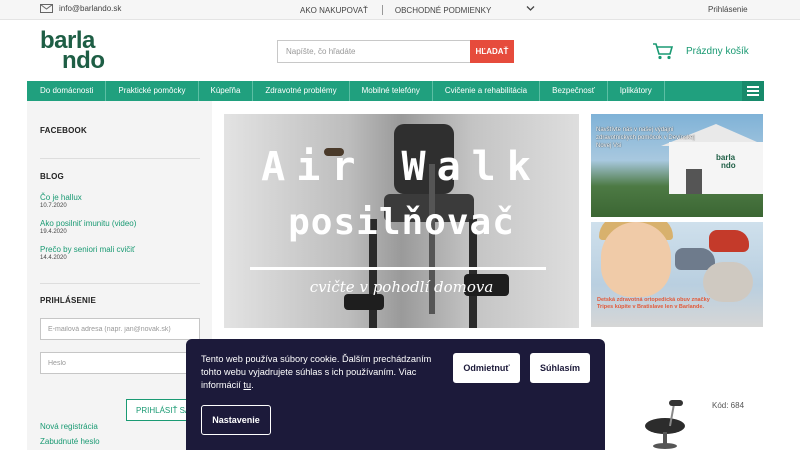 Image resolution: width=800 pixels, height=450 pixels. I want to click on banner-title-line2: posilňovač, so click(401, 222).